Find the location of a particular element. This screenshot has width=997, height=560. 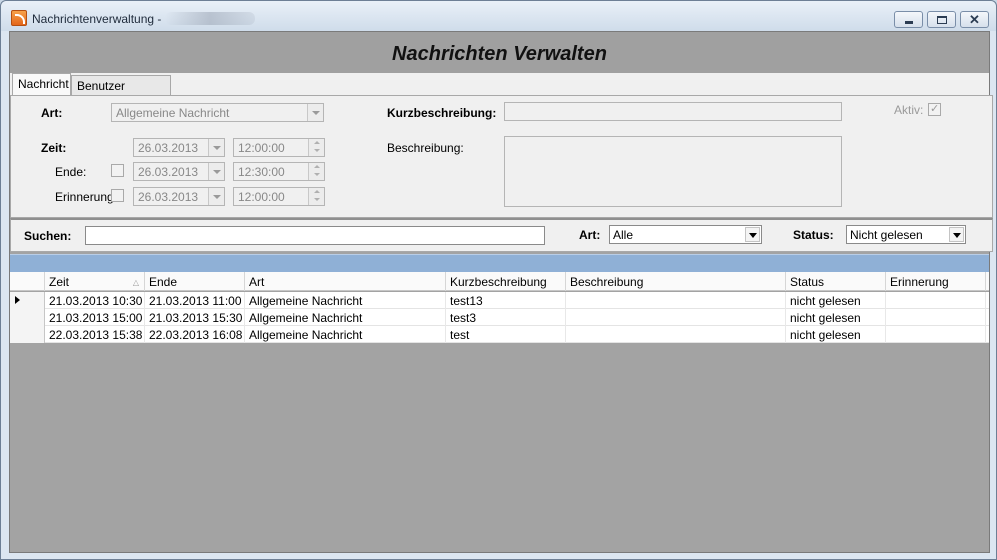

art-select: Allgemeine Nachricht is located at coordinates (217, 112).